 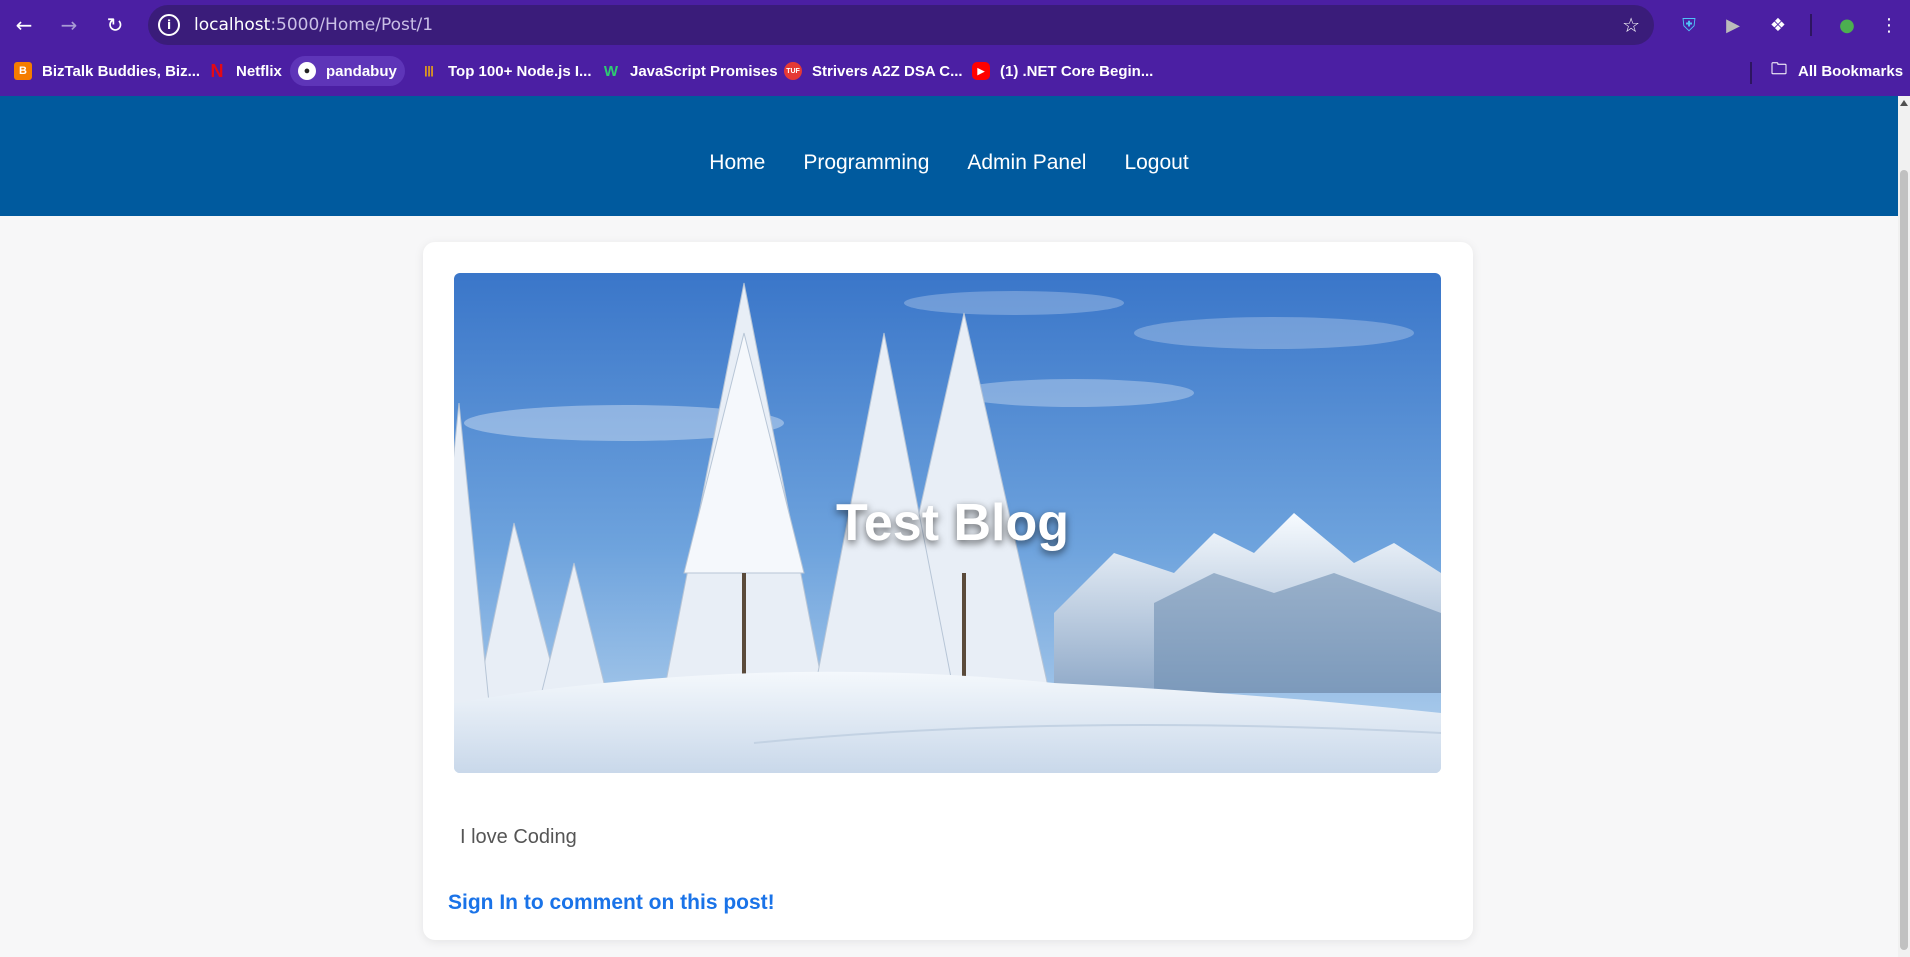 I want to click on w-icon: W, so click(x=611, y=71).